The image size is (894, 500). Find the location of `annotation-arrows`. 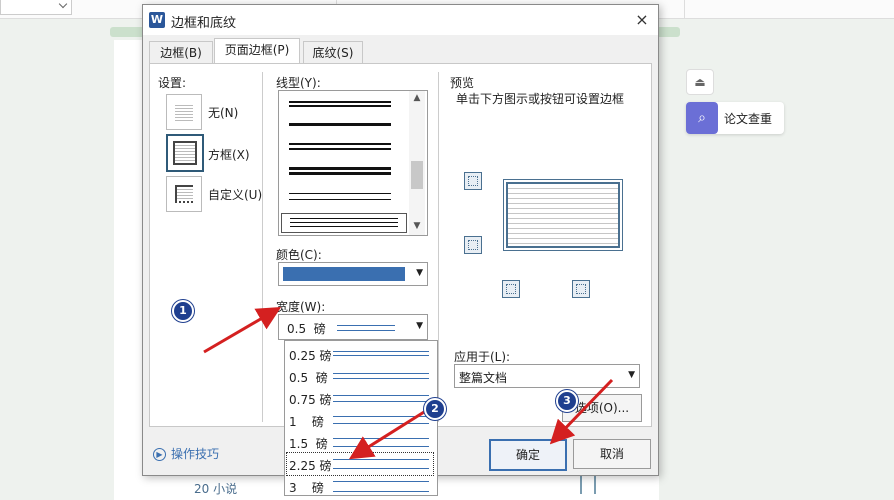

annotation-arrows is located at coordinates (408, 383).